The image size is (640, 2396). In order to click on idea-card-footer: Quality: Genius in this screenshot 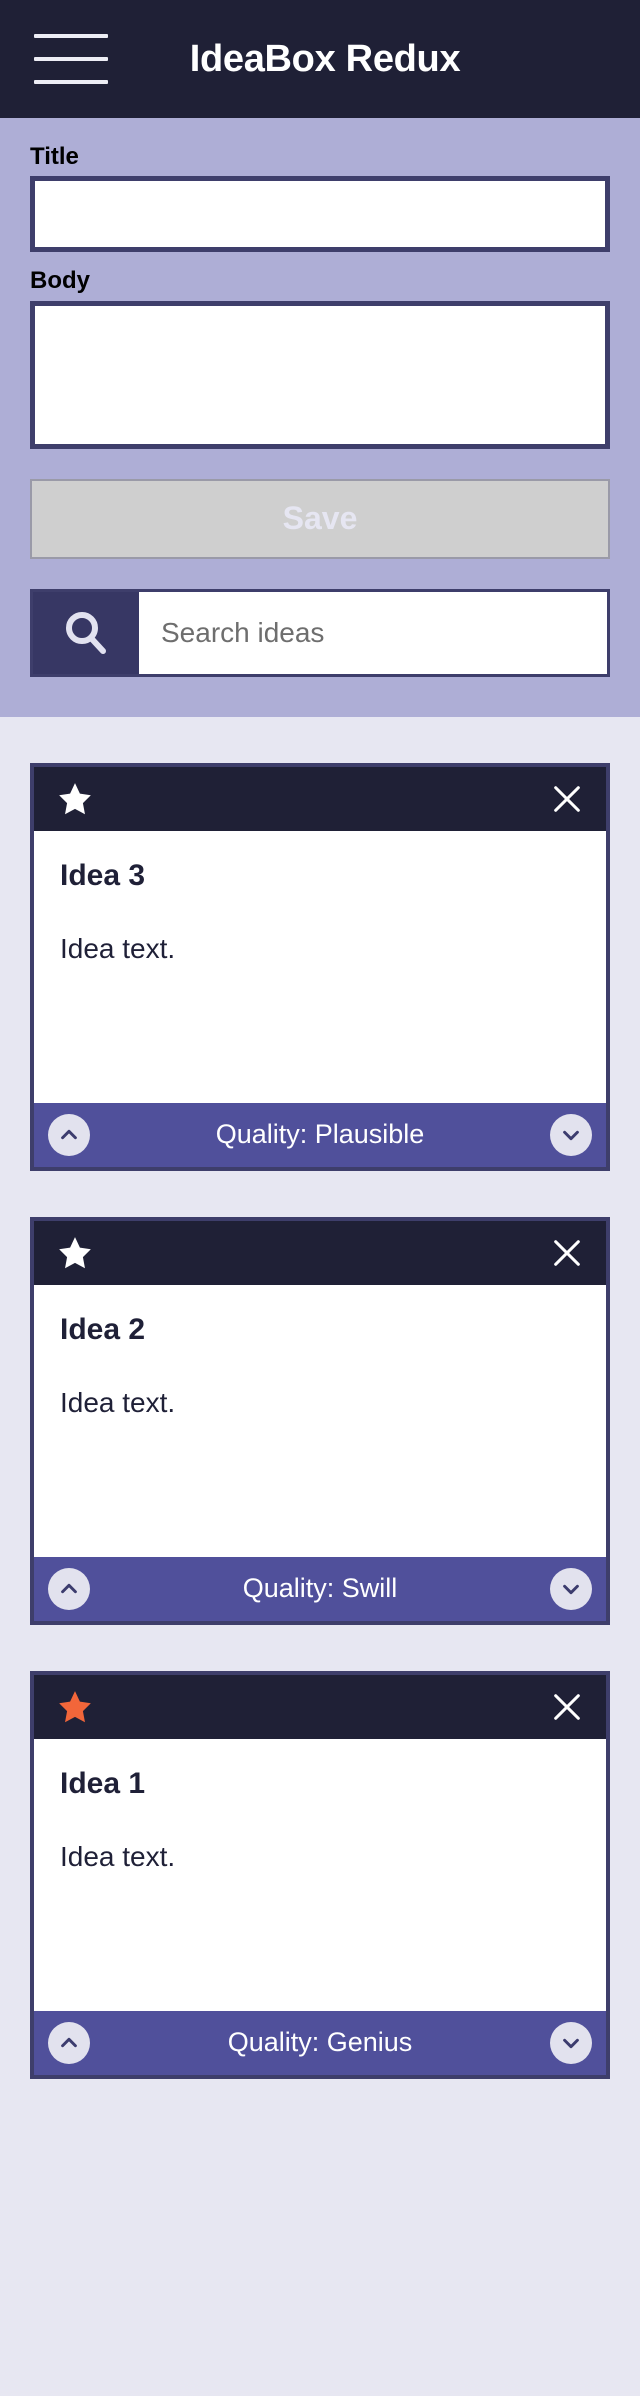, I will do `click(320, 2042)`.